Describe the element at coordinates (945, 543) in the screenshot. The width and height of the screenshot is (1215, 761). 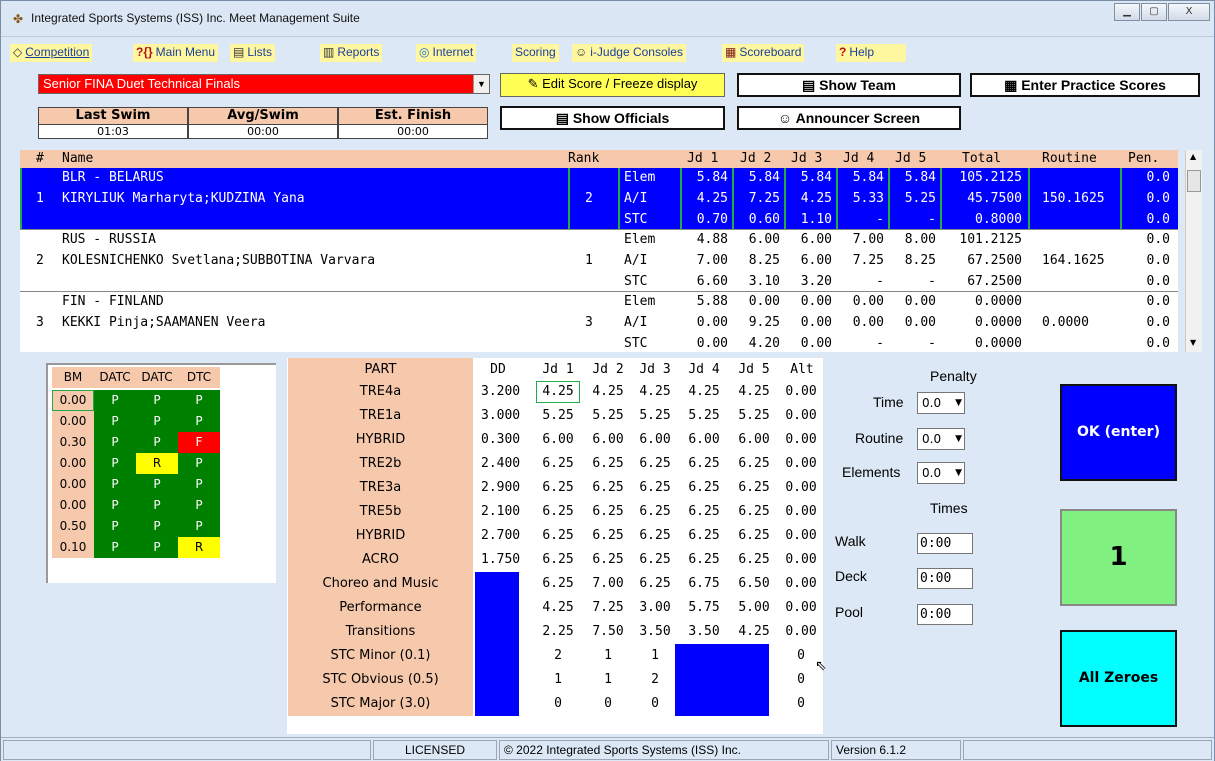
I see `walk-time-input: 0:00` at that location.